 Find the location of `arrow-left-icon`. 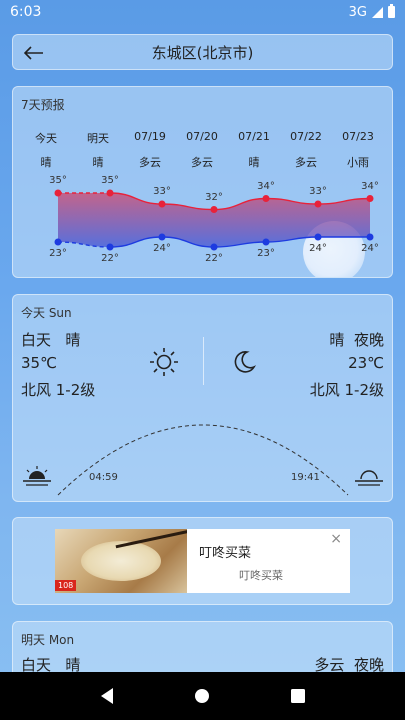

arrow-left-icon is located at coordinates (33, 53).